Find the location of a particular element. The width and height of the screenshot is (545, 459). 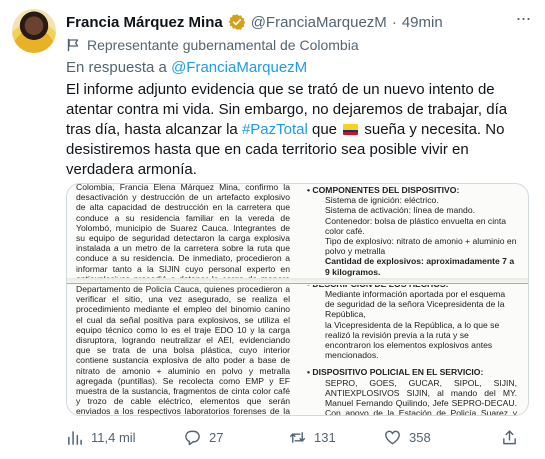

page-fold-line is located at coordinates (297, 283).